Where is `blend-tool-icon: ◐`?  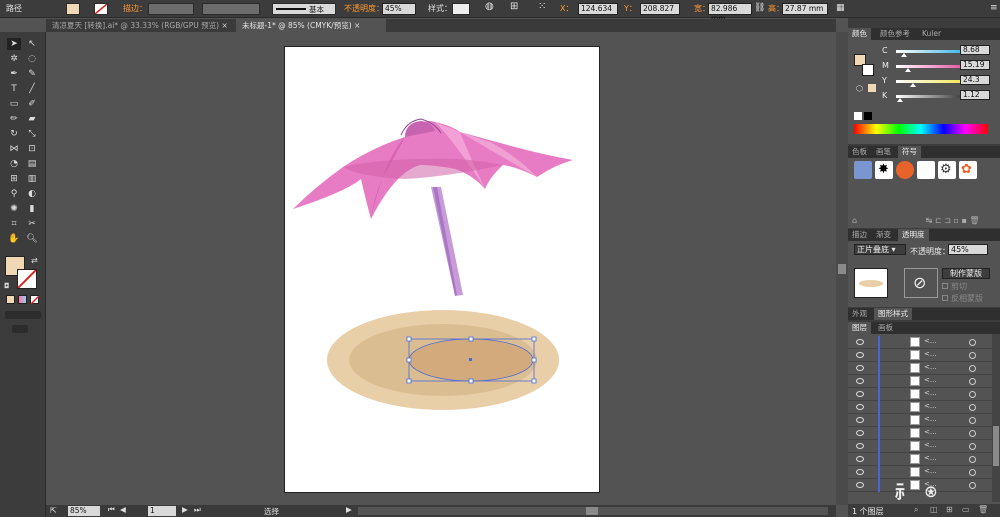
blend-tool-icon: ◐ is located at coordinates (32, 194).